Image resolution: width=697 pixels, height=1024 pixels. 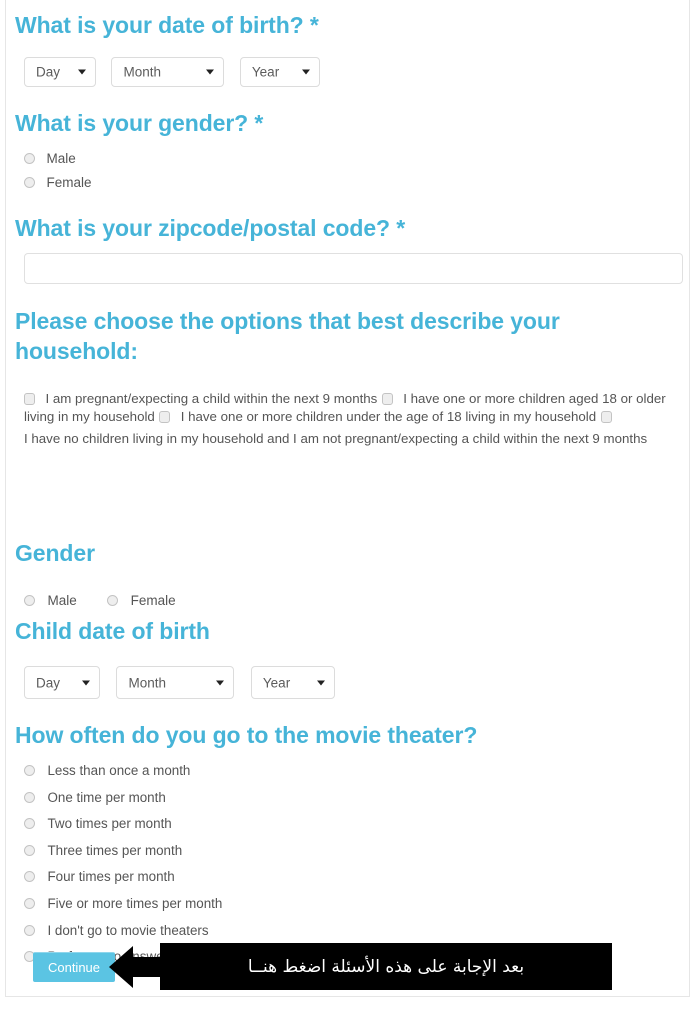 What do you see at coordinates (142, 72) in the screenshot?
I see `dob-month-select-label: Month` at bounding box center [142, 72].